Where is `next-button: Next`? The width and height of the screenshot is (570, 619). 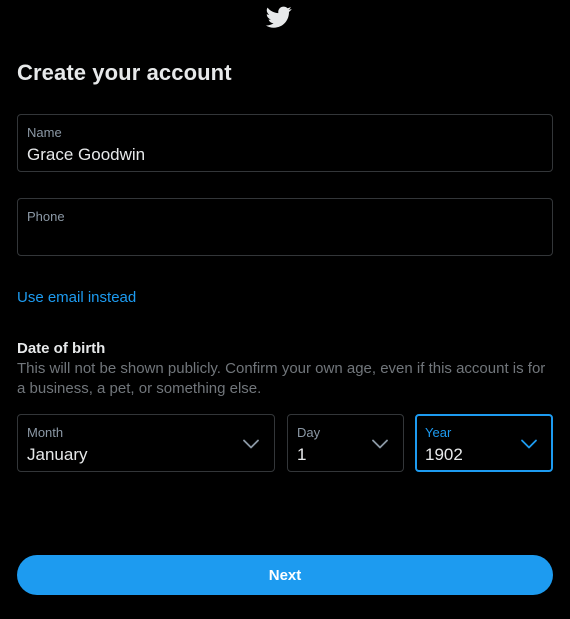
next-button: Next is located at coordinates (285, 575).